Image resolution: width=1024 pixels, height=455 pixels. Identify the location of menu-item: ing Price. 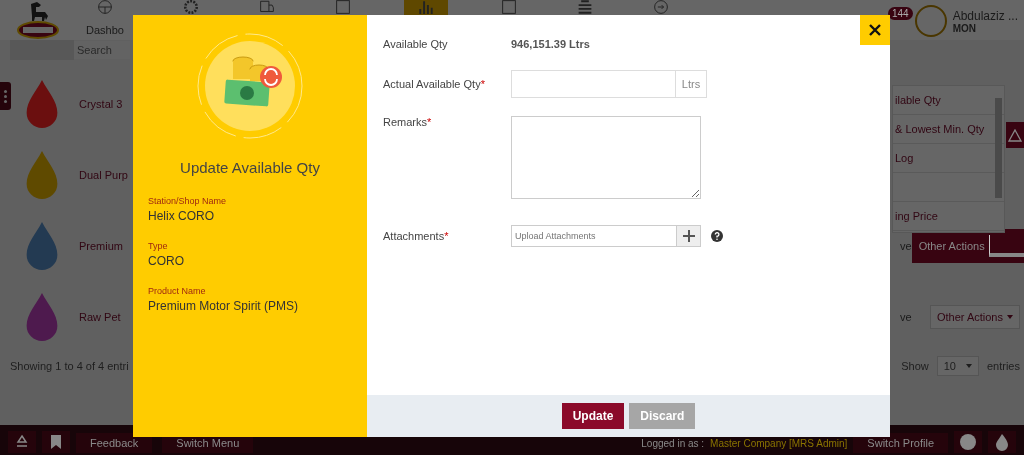
(916, 216).